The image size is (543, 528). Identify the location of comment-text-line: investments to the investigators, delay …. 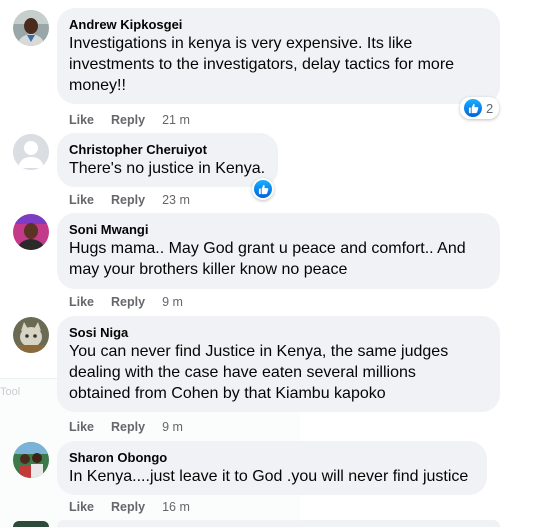
(262, 64).